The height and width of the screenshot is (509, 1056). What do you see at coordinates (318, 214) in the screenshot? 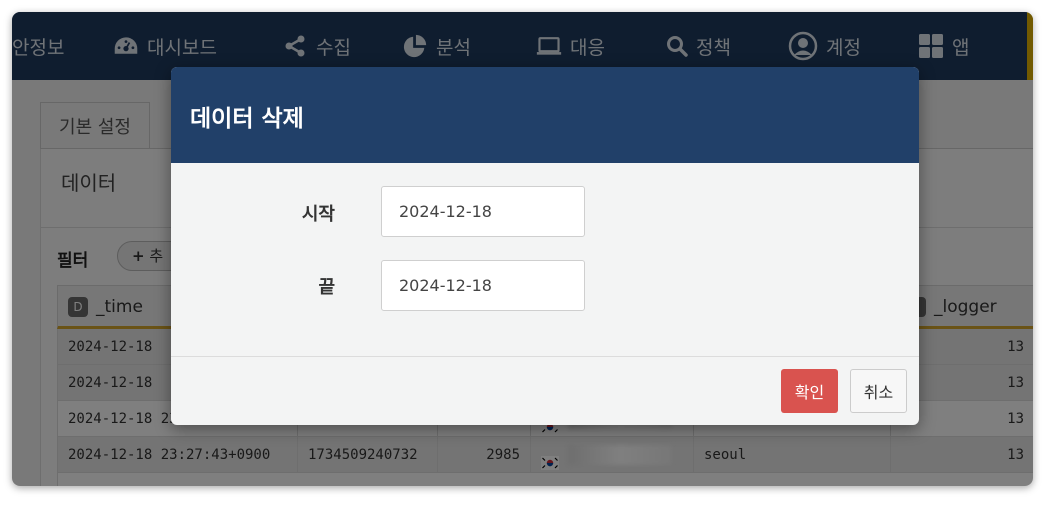
I see `start-date-label: 시작` at bounding box center [318, 214].